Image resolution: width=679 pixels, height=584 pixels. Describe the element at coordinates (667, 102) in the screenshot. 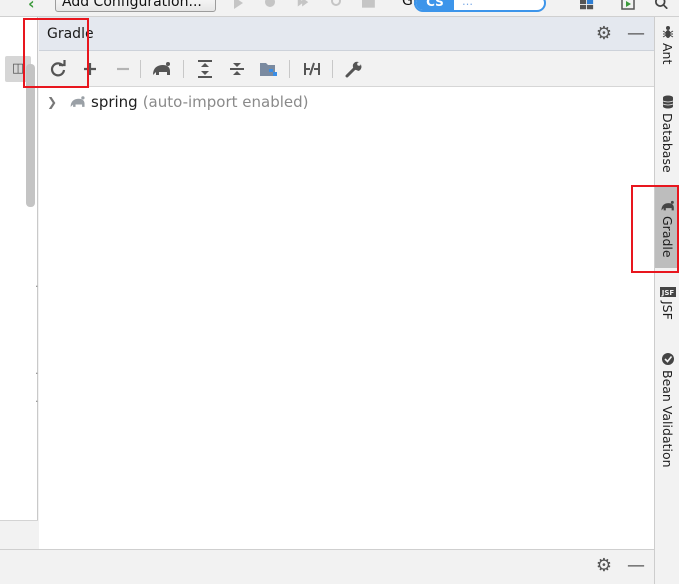

I see `database-icon` at that location.